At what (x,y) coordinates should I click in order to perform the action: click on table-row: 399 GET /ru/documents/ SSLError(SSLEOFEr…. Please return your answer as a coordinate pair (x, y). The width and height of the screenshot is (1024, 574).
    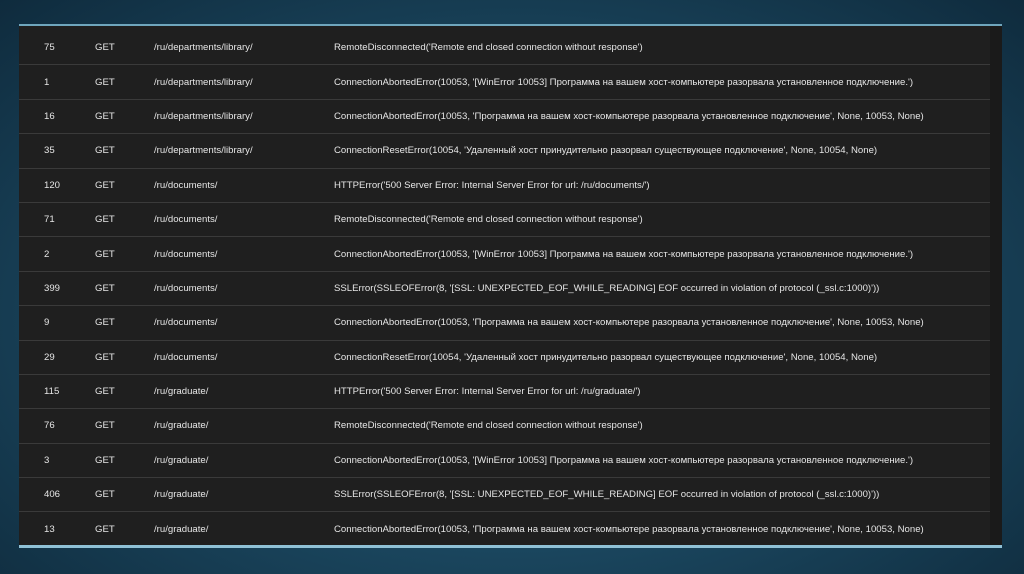
    Looking at the image, I should click on (504, 289).